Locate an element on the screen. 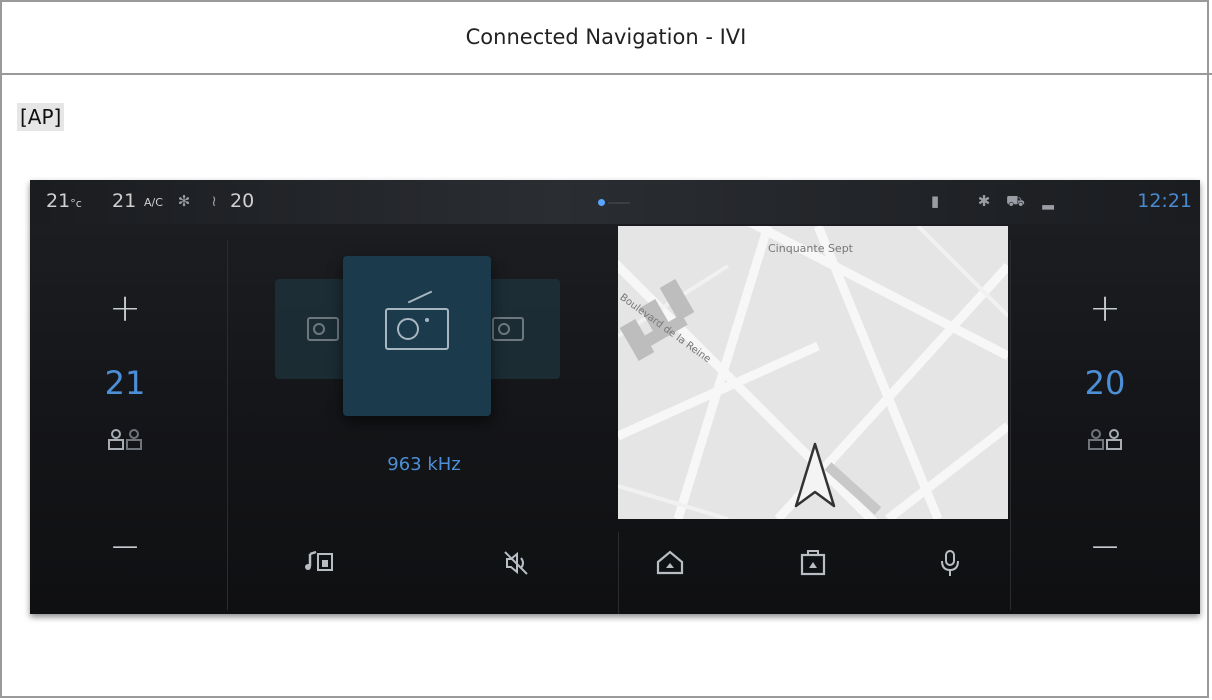 This screenshot has width=1212, height=700. right-seat-icon is located at coordinates (1105, 442).